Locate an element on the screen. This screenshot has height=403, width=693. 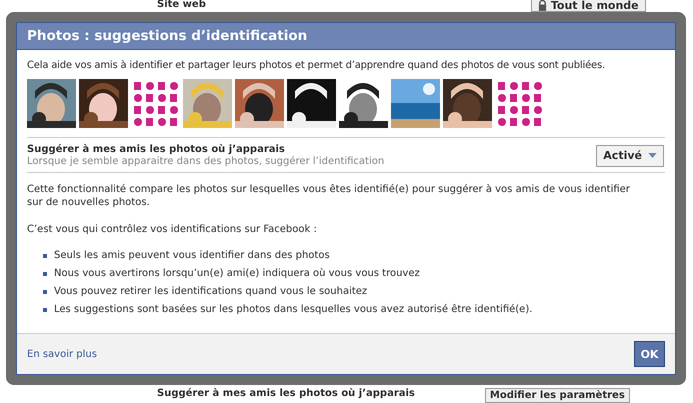
intro-text: Cela aide vos amis à identifier et partager leurs photos et permet d’apprendre quand des photos de vous sont publiées. is located at coordinates (316, 65).